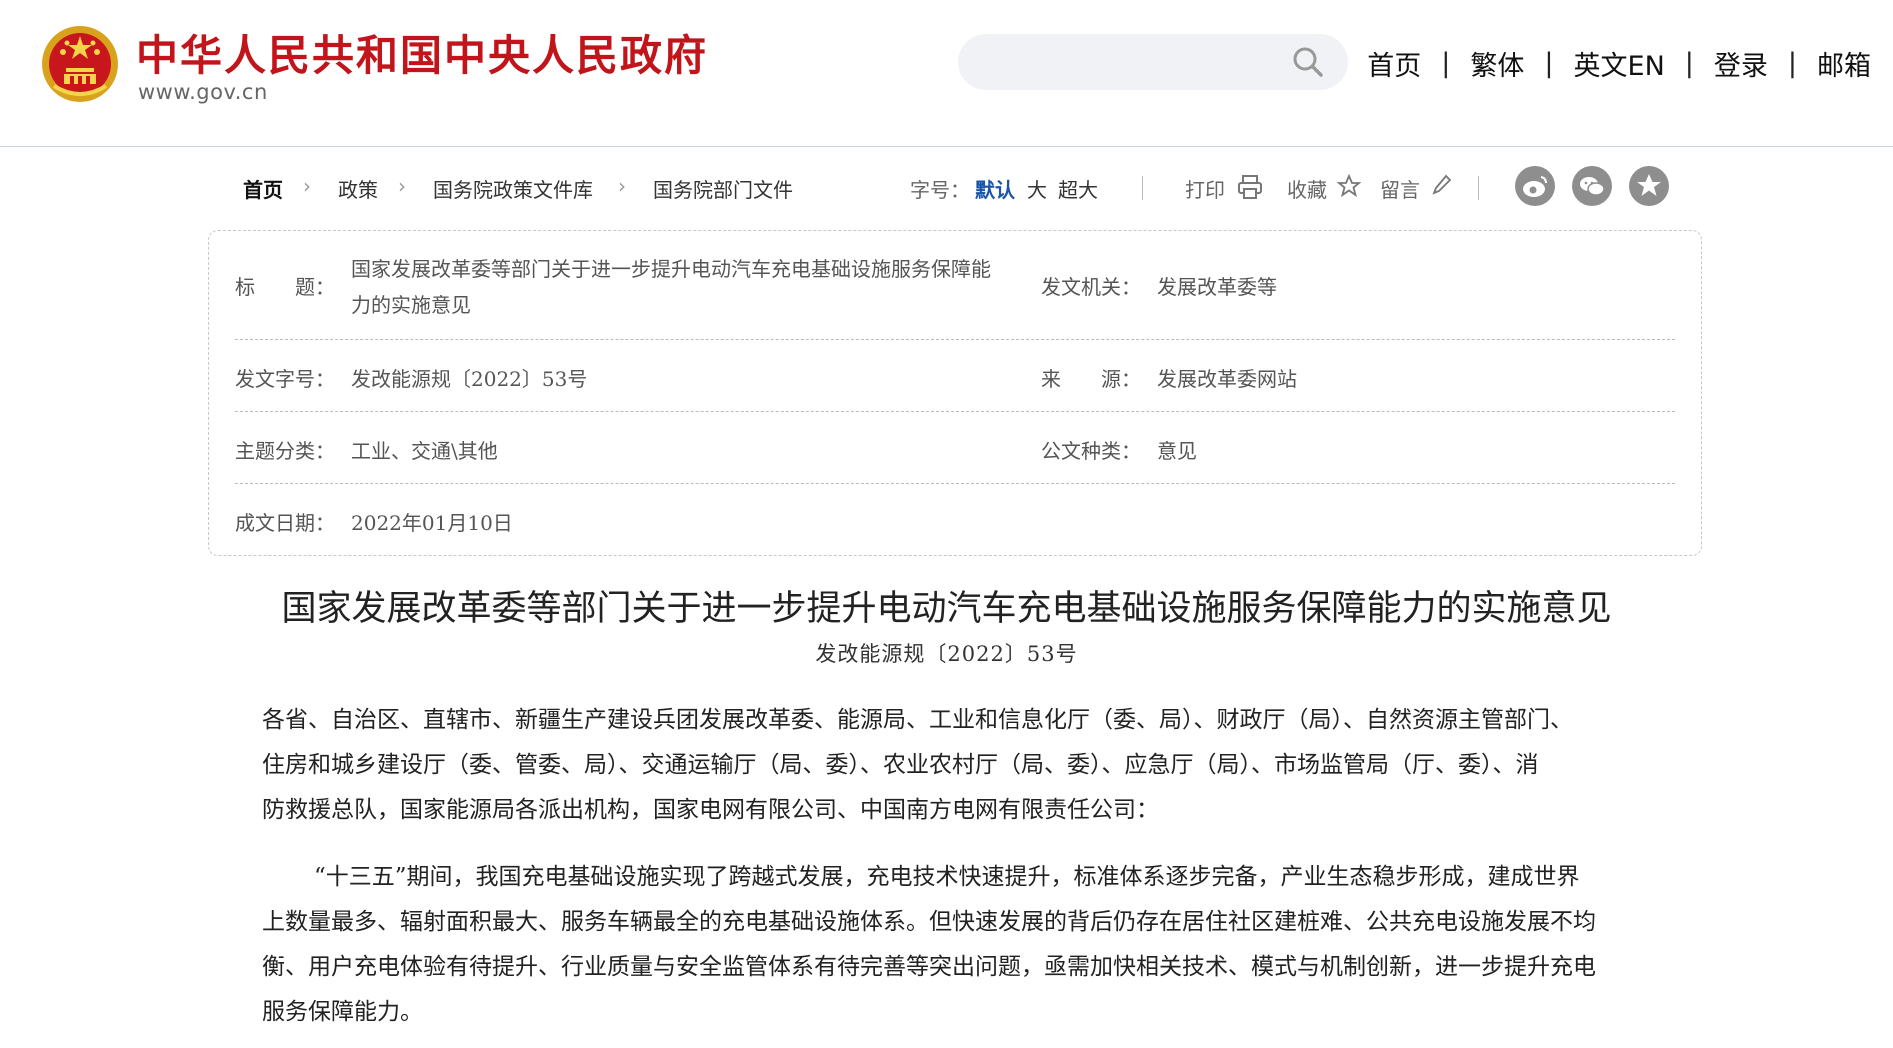  What do you see at coordinates (1091, 379) in the screenshot?
I see `source-label: 来 源：` at bounding box center [1091, 379].